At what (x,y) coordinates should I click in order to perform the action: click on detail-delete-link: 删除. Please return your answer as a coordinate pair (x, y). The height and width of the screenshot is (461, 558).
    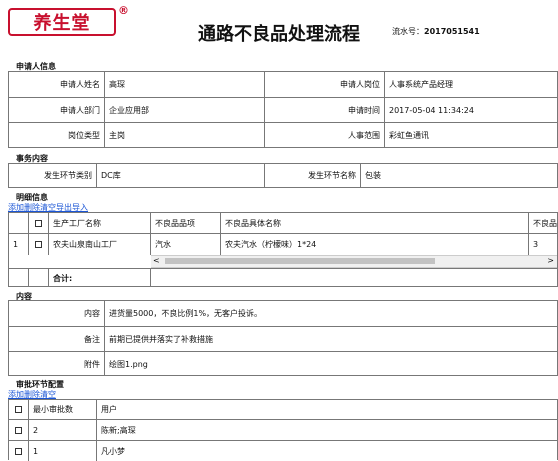
    Looking at the image, I should click on (32, 207).